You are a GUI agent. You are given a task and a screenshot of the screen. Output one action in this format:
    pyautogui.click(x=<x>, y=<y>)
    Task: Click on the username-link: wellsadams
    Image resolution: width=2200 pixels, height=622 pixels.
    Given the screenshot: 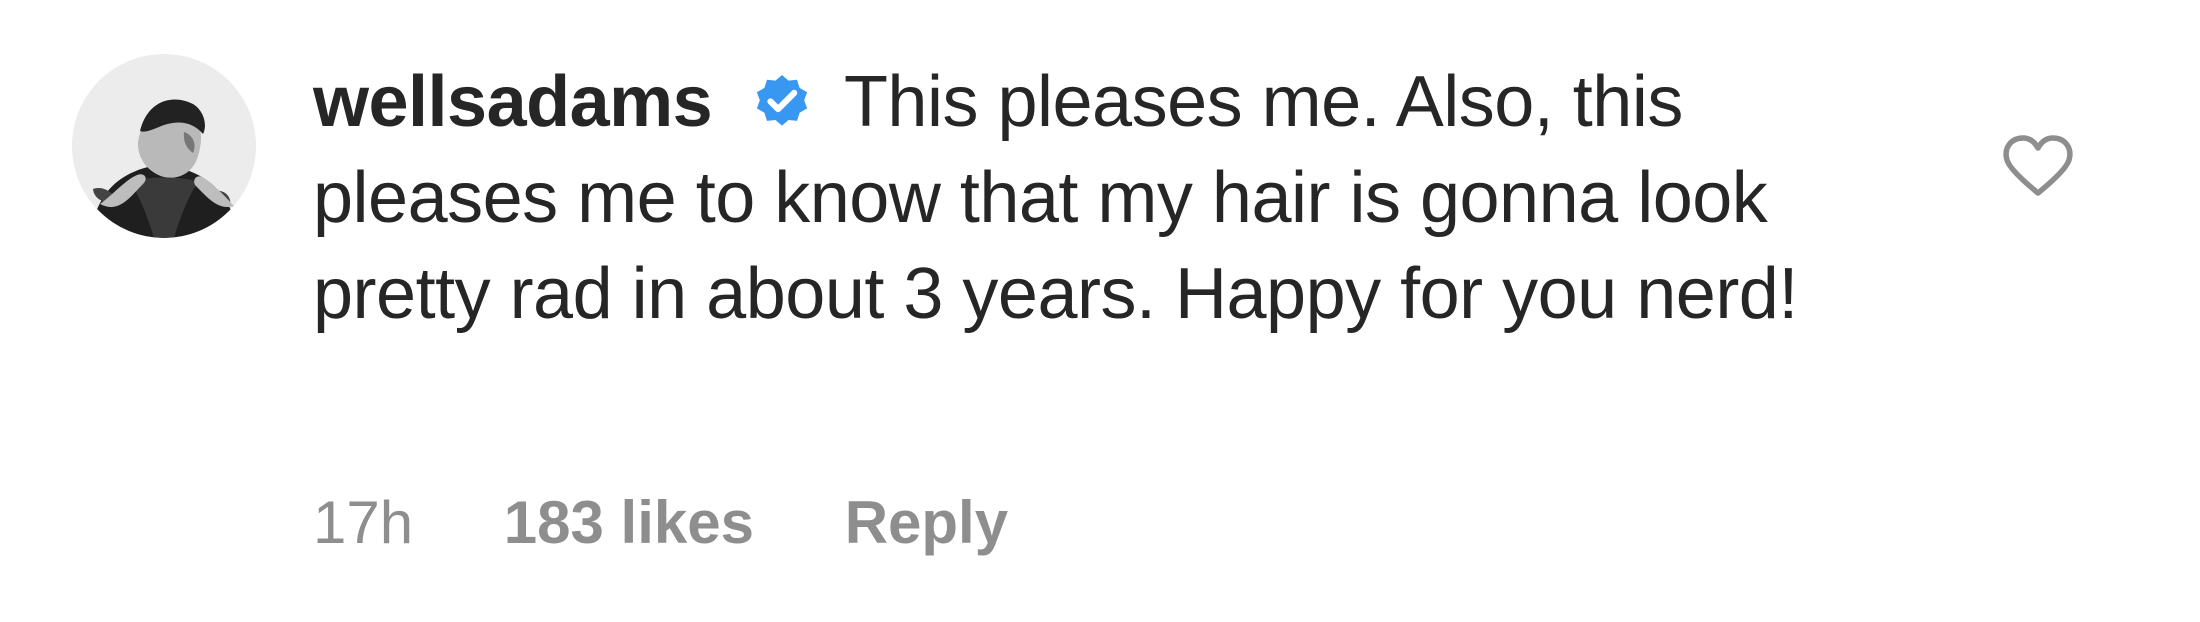 What is the action you would take?
    pyautogui.click(x=513, y=102)
    